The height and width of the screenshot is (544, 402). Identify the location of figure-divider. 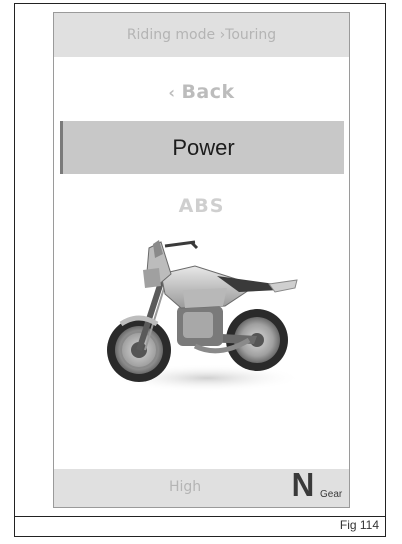
(200, 516).